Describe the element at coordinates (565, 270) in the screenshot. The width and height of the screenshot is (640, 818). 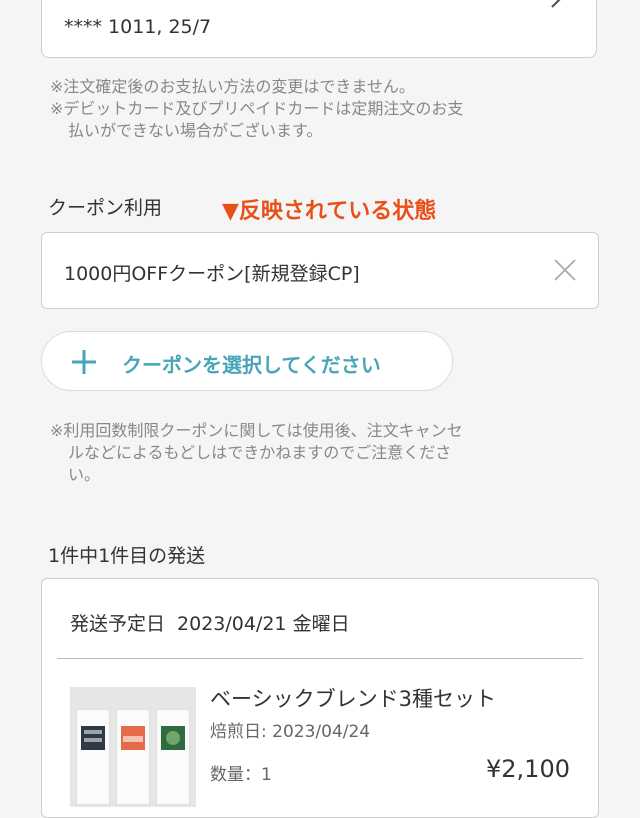
I see `close-icon` at that location.